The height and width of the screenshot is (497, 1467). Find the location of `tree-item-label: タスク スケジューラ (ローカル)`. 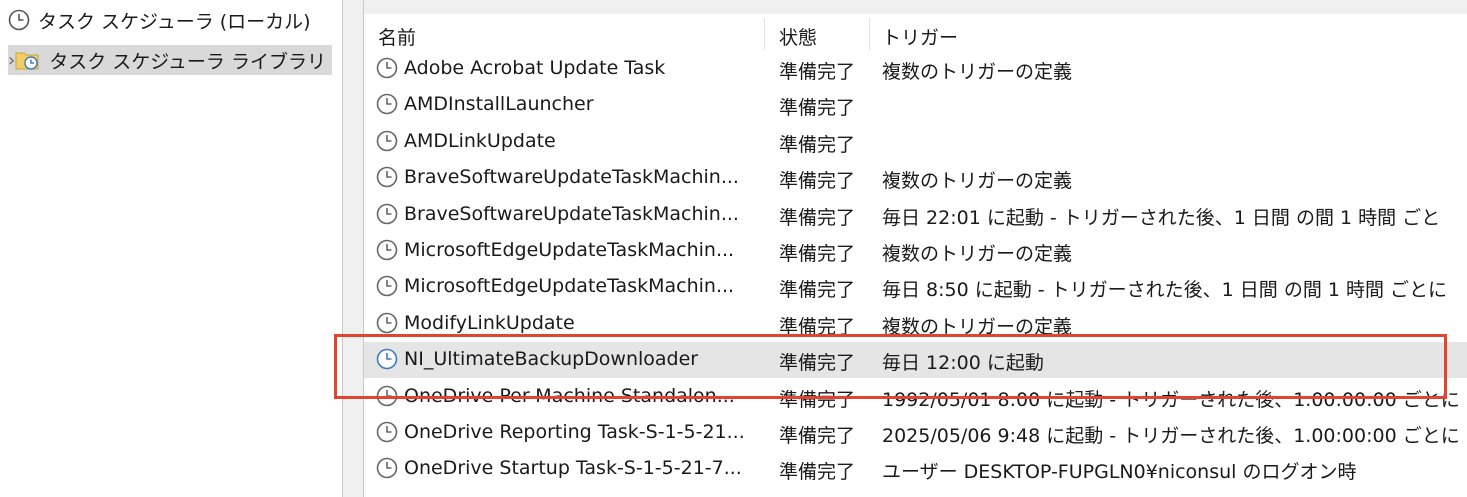

tree-item-label: タスク スケジューラ (ローカル) is located at coordinates (174, 21).